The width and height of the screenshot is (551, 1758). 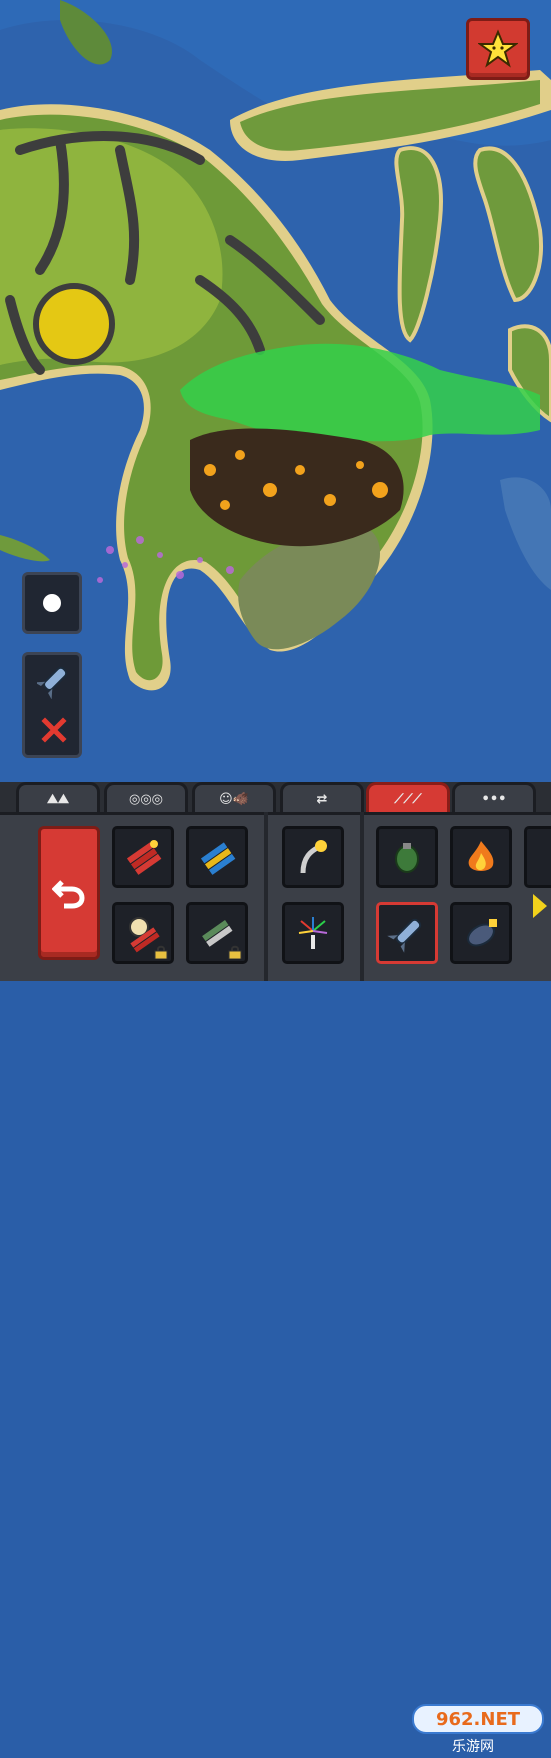 I want to click on tab-terrain: ⛰⛰, so click(x=58, y=798).